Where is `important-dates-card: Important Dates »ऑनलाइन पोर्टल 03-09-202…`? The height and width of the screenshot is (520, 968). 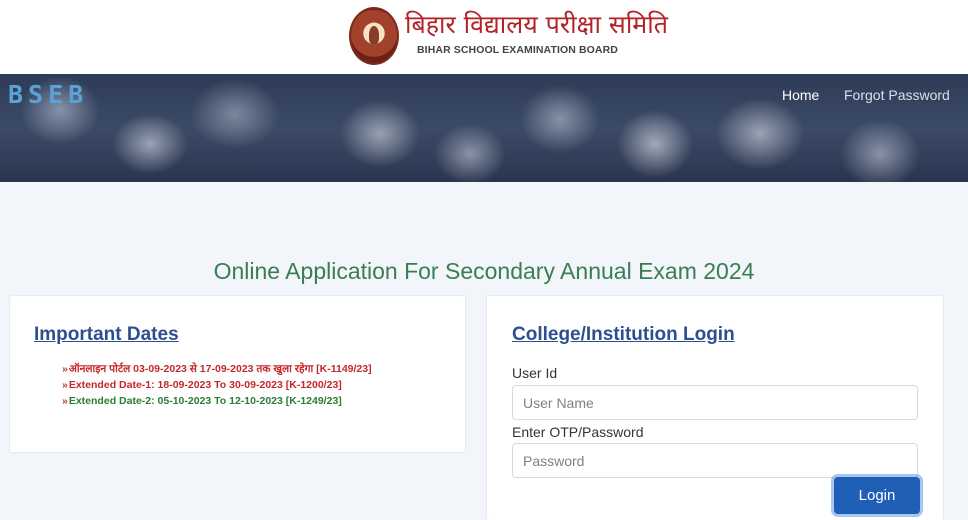 important-dates-card: Important Dates »ऑनलाइन पोर्टल 03-09-202… is located at coordinates (237, 374).